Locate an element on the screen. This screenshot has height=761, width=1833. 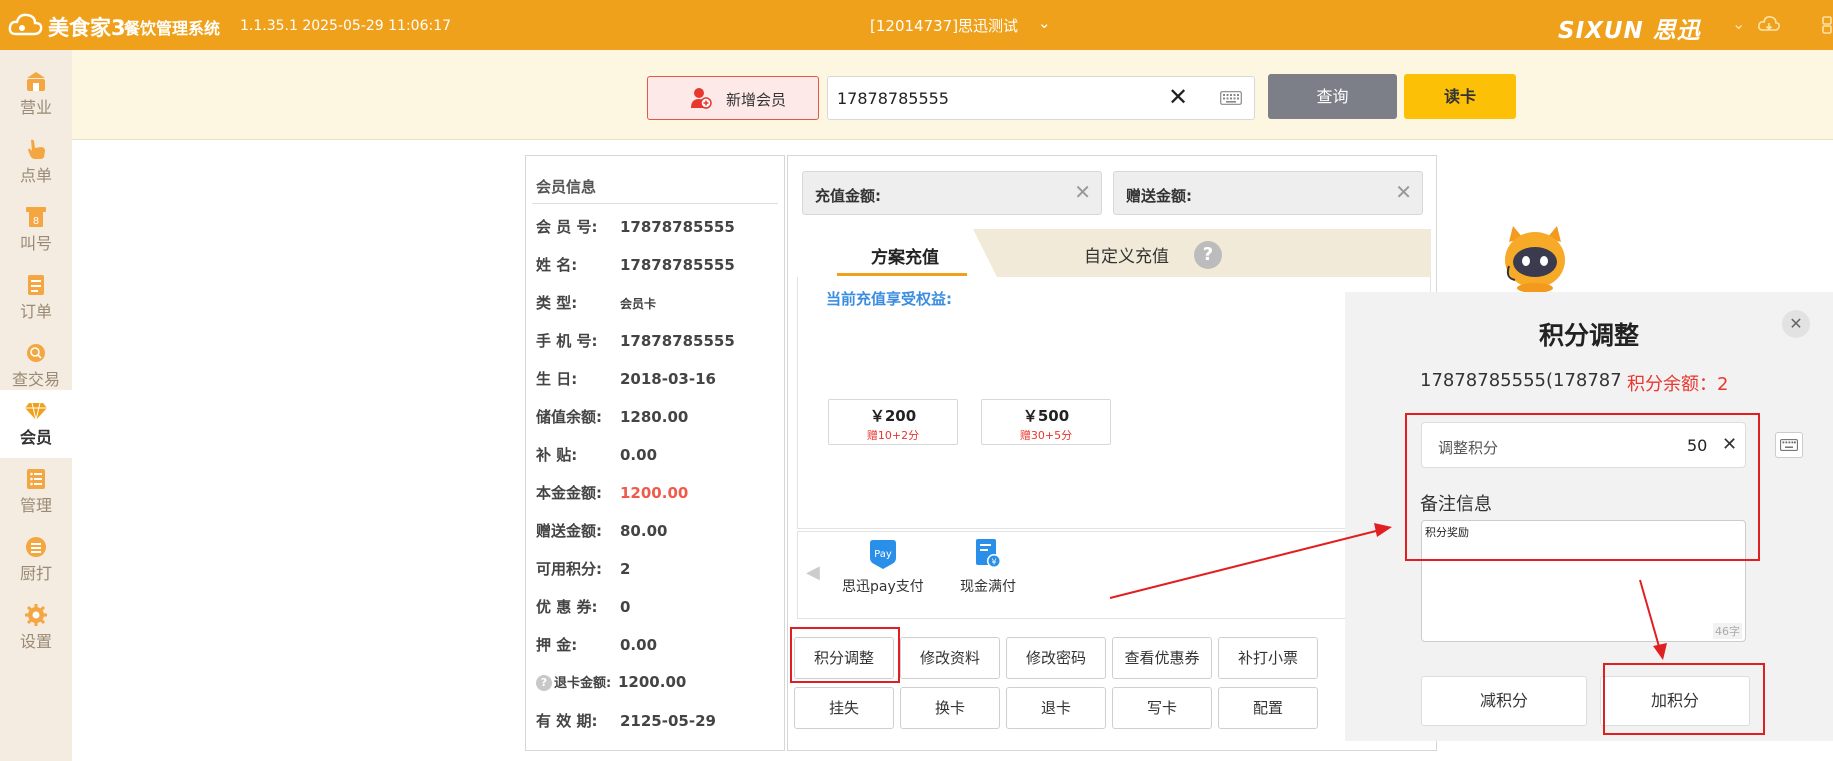
dialog-title: 积分调整 is located at coordinates (1588, 335).